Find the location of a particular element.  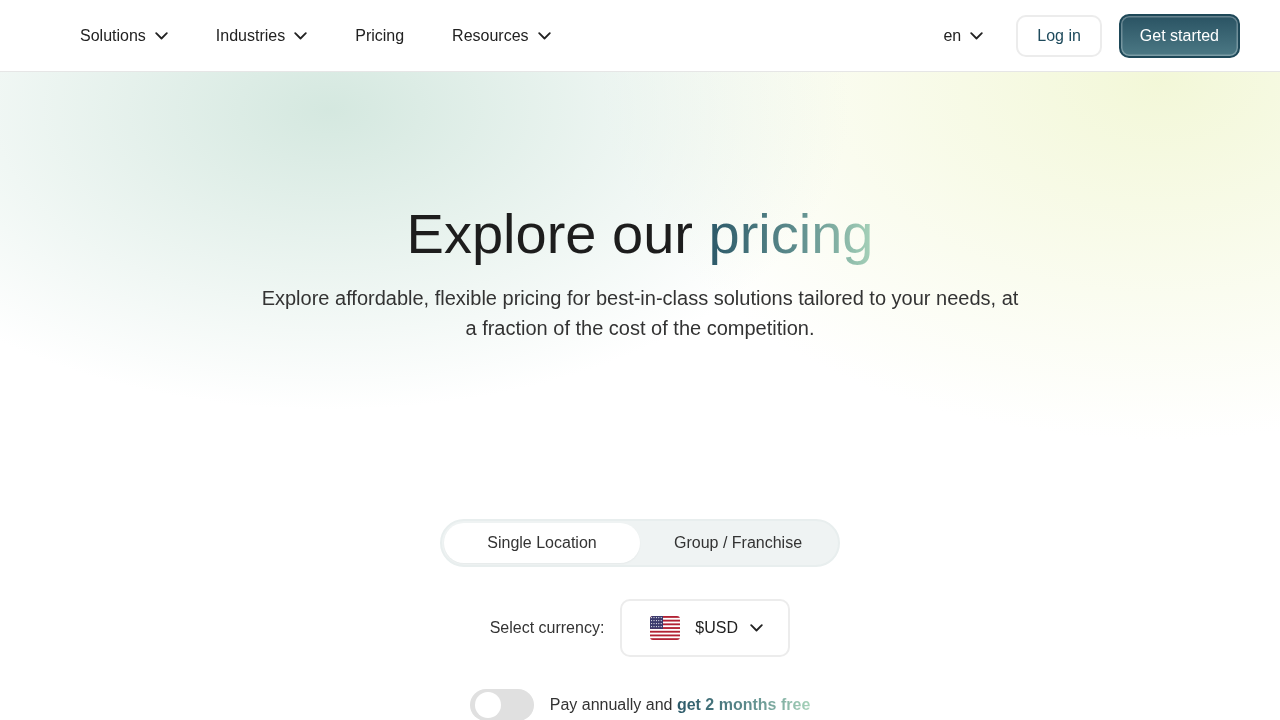

annual-offer-text: Pay annually and get 2 months free is located at coordinates (680, 705).